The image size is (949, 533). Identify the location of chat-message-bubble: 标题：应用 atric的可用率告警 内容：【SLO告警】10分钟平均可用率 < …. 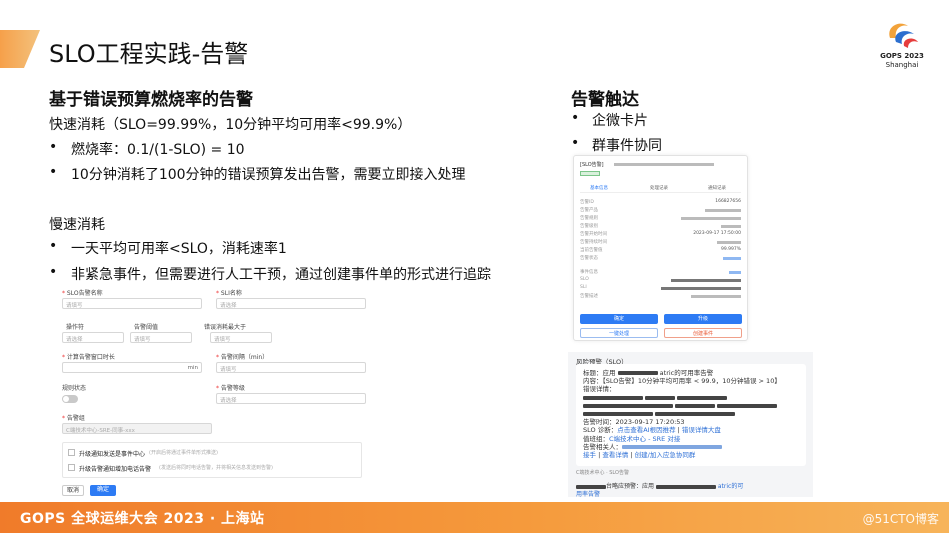
(691, 415).